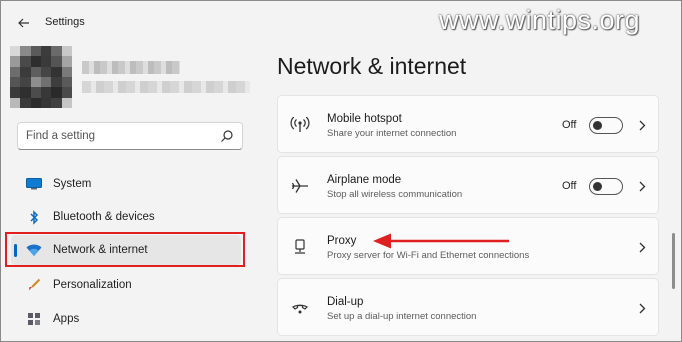 The image size is (682, 342). Describe the element at coordinates (300, 308) in the screenshot. I see `dialup-icon` at that location.